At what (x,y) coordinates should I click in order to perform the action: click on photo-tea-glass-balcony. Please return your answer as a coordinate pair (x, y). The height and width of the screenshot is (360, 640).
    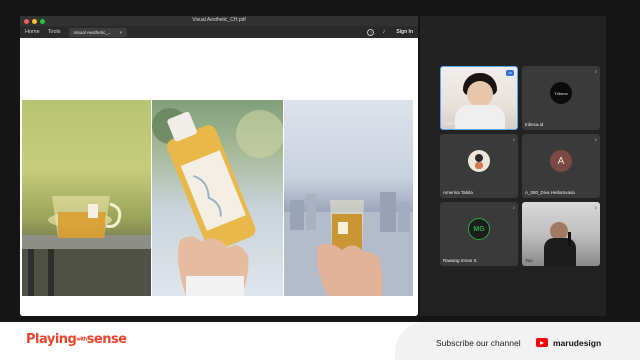
    Looking at the image, I should click on (86, 198).